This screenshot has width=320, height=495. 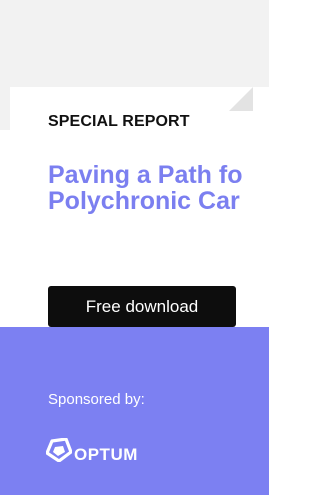 I want to click on eyebrow-label: SPECIAL REPORT, so click(x=119, y=121).